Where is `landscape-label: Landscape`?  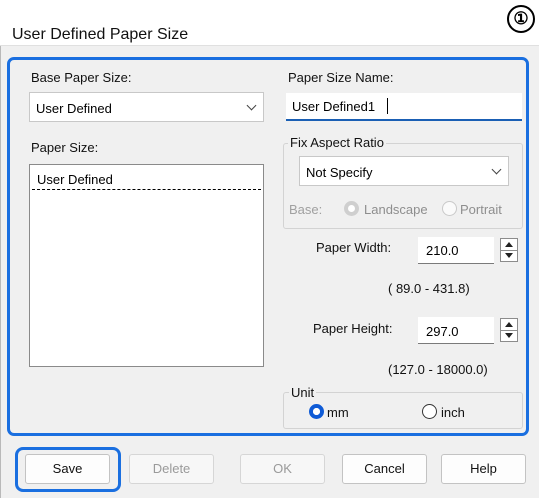
landscape-label: Landscape is located at coordinates (396, 209).